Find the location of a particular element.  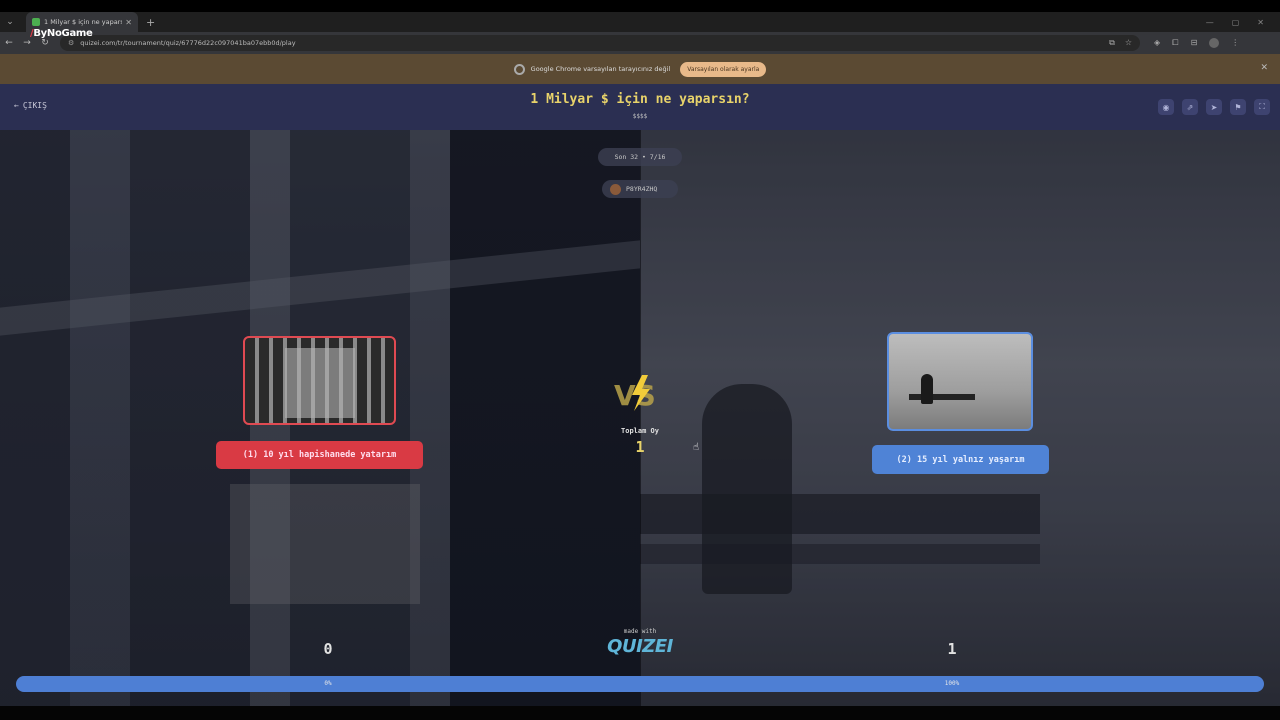

chrome-logo-icon is located at coordinates (519, 69).